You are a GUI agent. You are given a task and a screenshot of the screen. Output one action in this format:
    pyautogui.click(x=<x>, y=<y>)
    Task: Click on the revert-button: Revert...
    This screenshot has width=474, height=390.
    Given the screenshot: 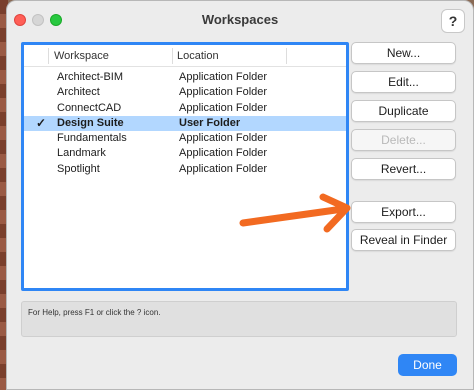 What is the action you would take?
    pyautogui.click(x=403, y=169)
    